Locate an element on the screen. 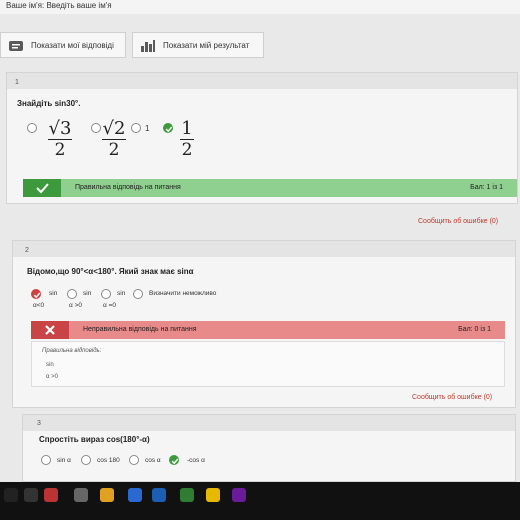 This screenshot has width=520, height=520. option-3-line2: α =0 is located at coordinates (109, 305).